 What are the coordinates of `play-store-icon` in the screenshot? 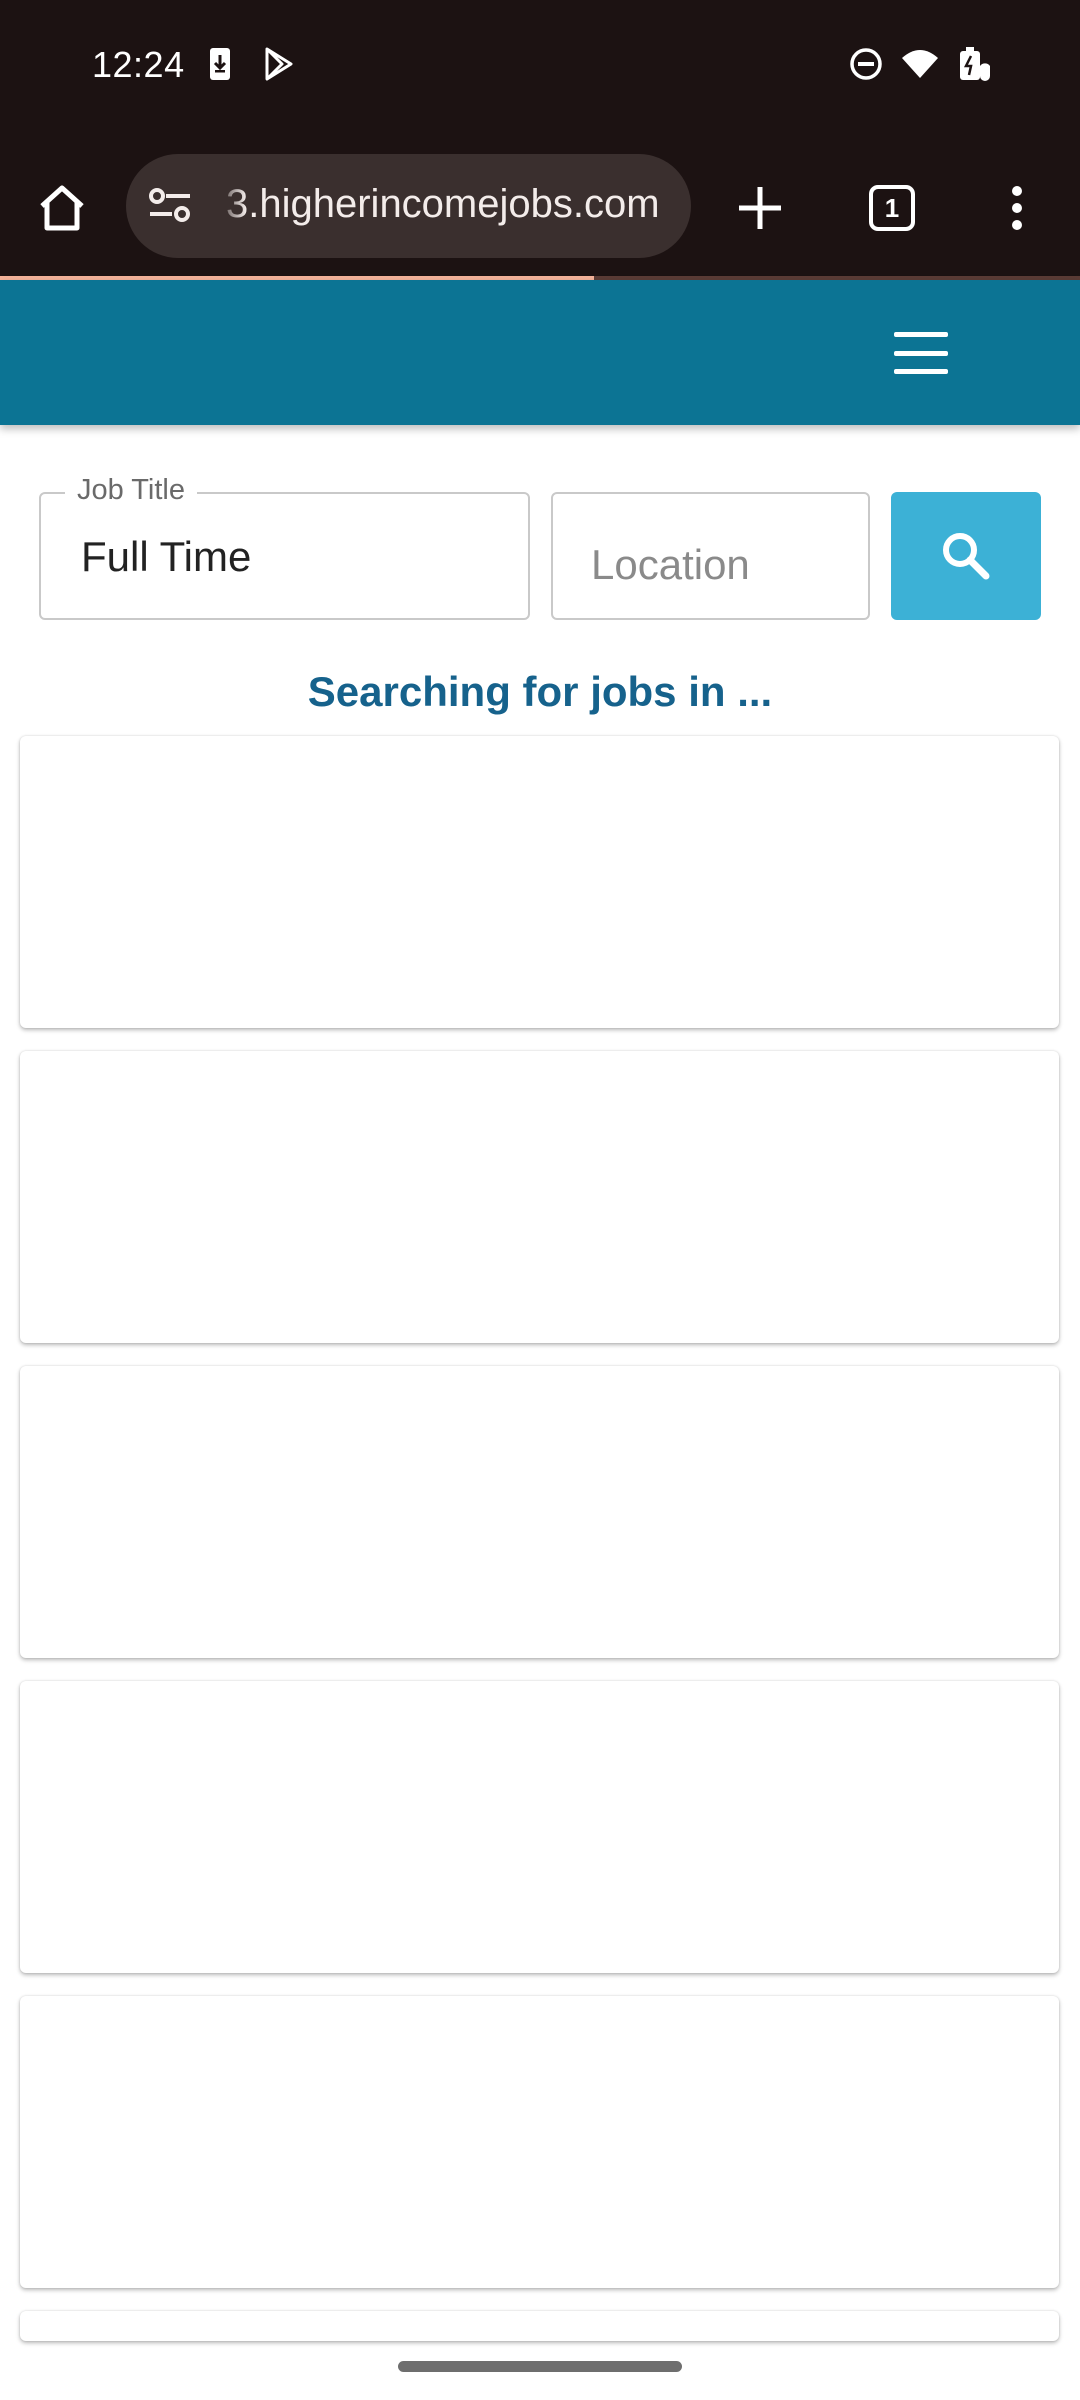 It's located at (279, 64).